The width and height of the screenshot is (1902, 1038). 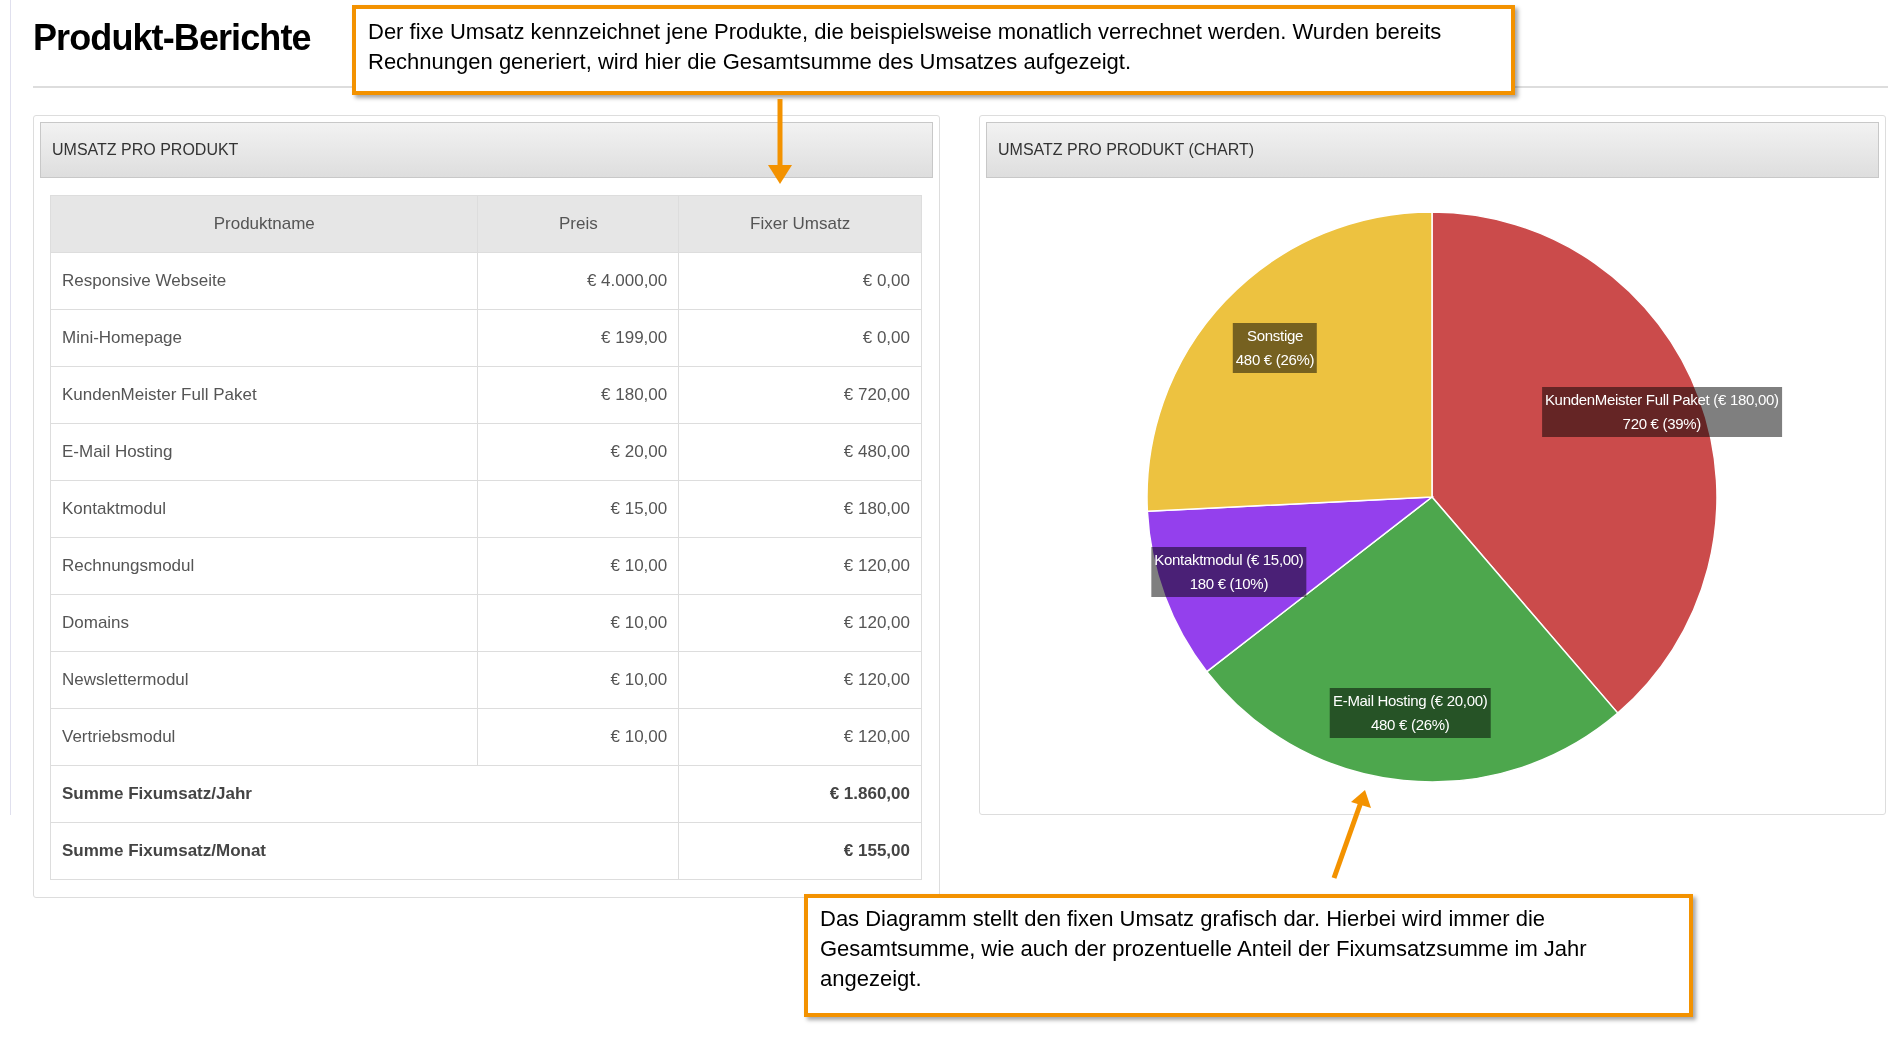 What do you see at coordinates (800, 851) in the screenshot?
I see `total-value: € 155,00` at bounding box center [800, 851].